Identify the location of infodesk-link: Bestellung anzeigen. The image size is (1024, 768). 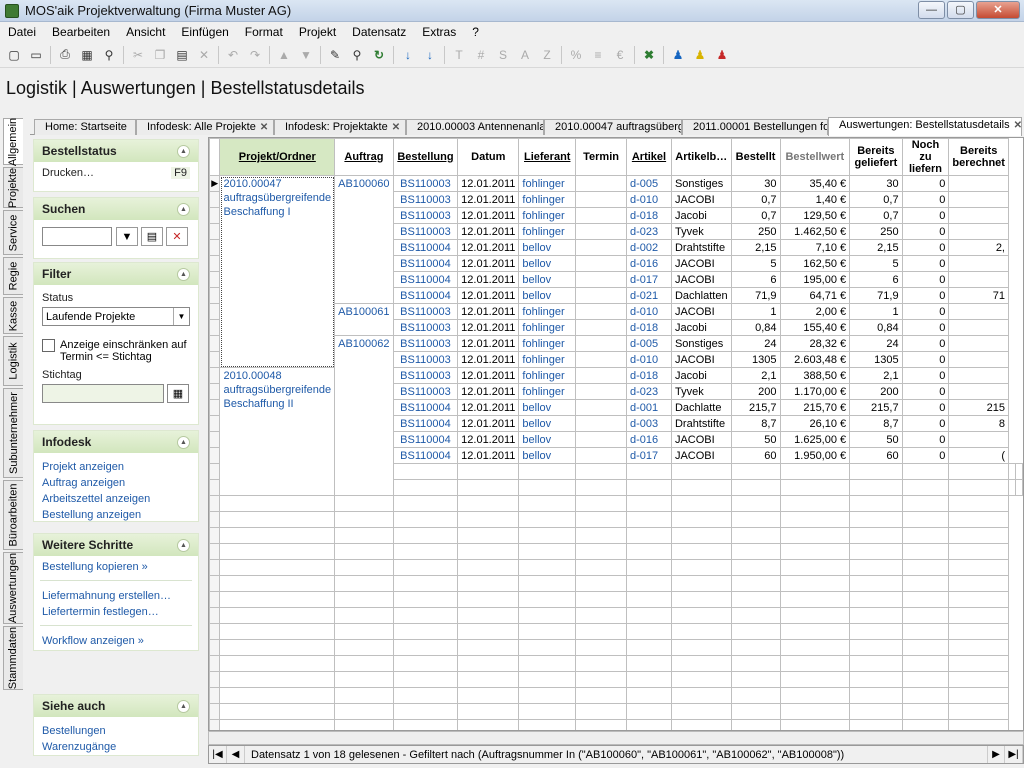
(116, 514).